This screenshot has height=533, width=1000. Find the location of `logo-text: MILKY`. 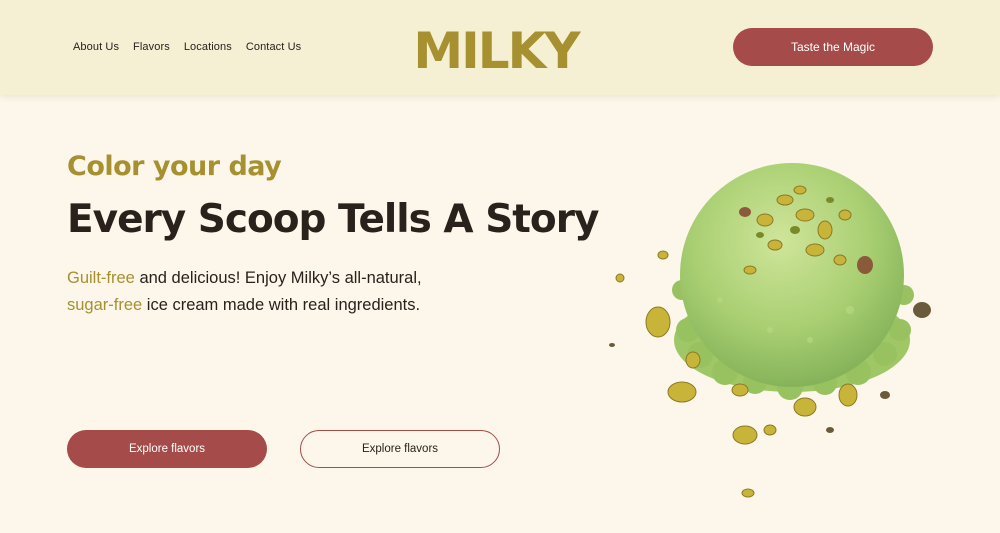

logo-text: MILKY is located at coordinates (497, 49).